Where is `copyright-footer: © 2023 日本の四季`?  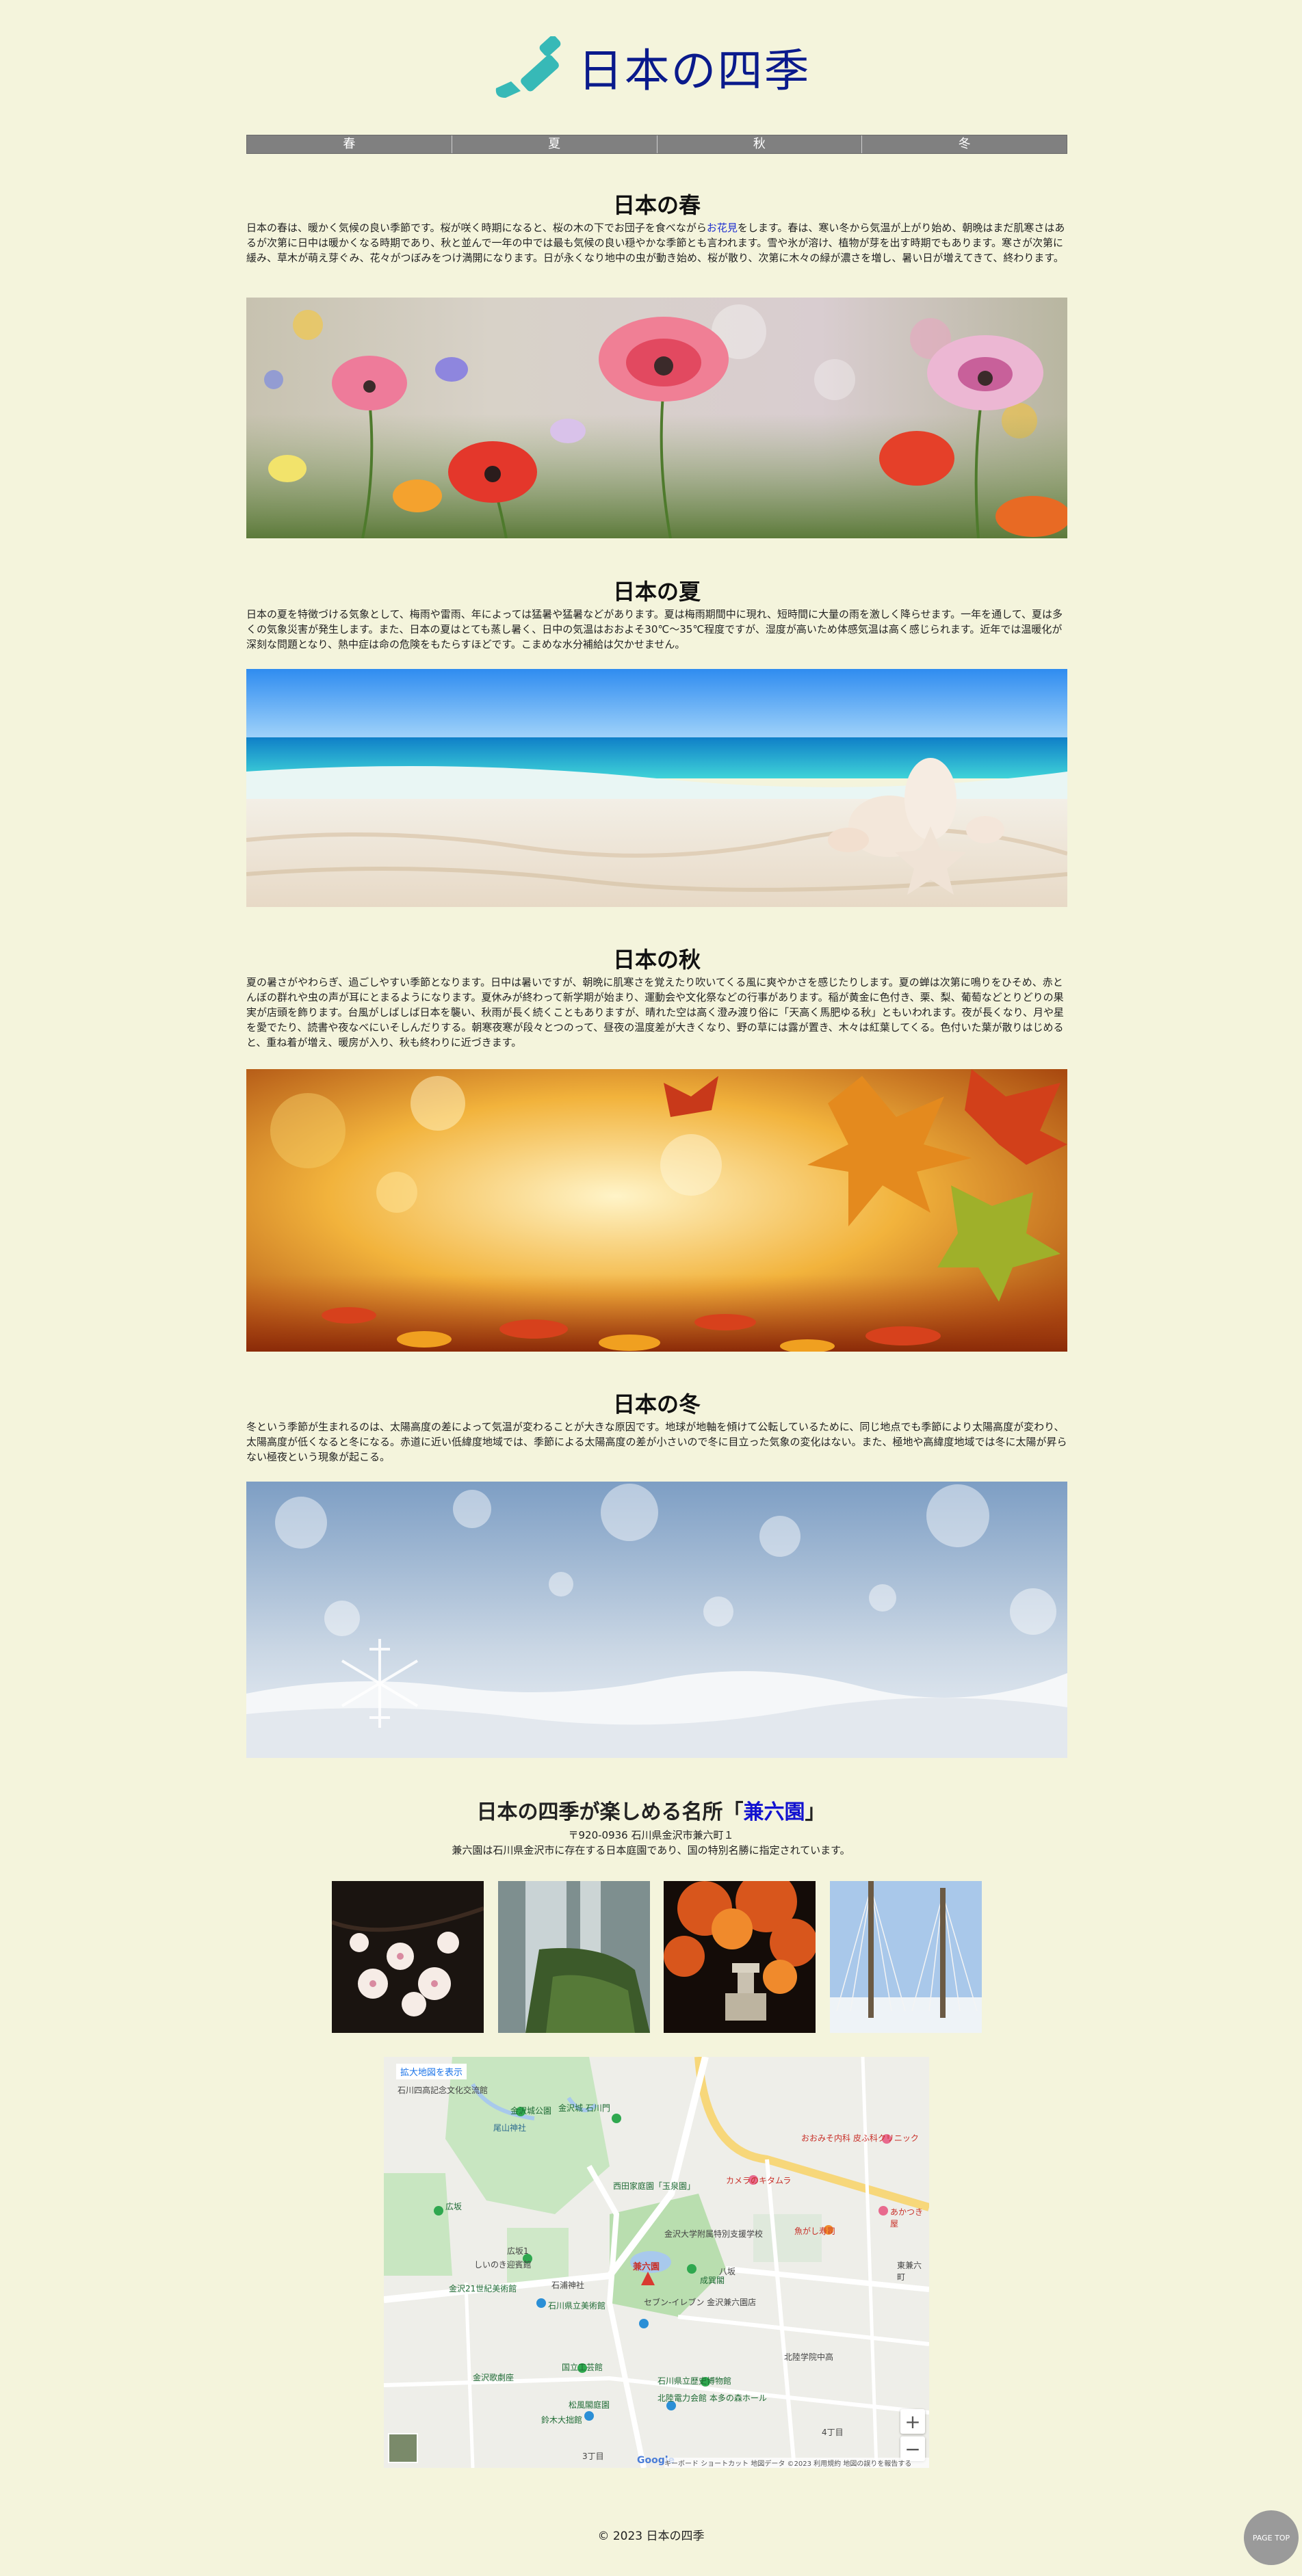 copyright-footer: © 2023 日本の四季 is located at coordinates (651, 2536).